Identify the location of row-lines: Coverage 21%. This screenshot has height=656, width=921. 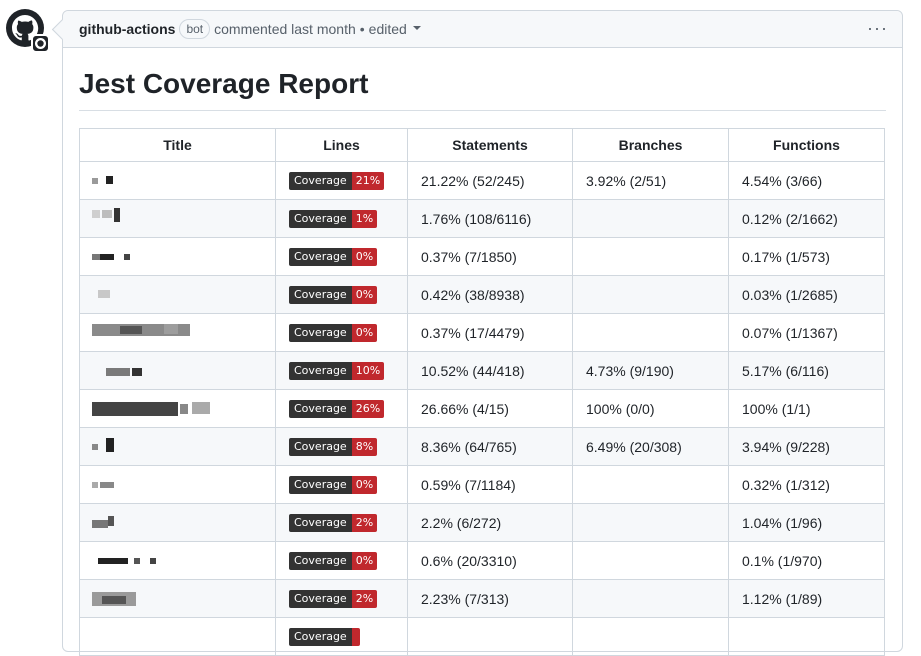
(341, 180).